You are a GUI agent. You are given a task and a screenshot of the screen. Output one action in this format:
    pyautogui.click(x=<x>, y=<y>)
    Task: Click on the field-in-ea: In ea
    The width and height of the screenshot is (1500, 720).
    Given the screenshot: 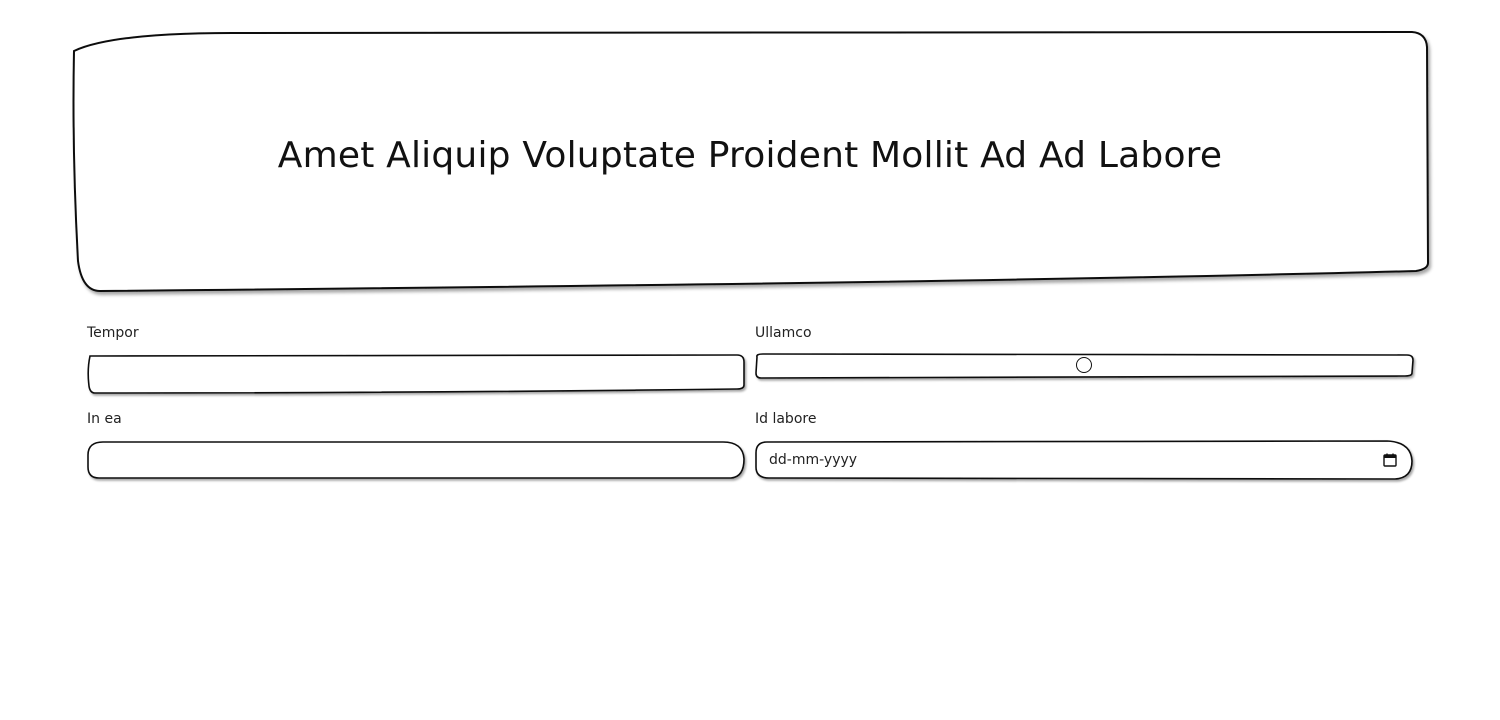 What is the action you would take?
    pyautogui.click(x=416, y=446)
    